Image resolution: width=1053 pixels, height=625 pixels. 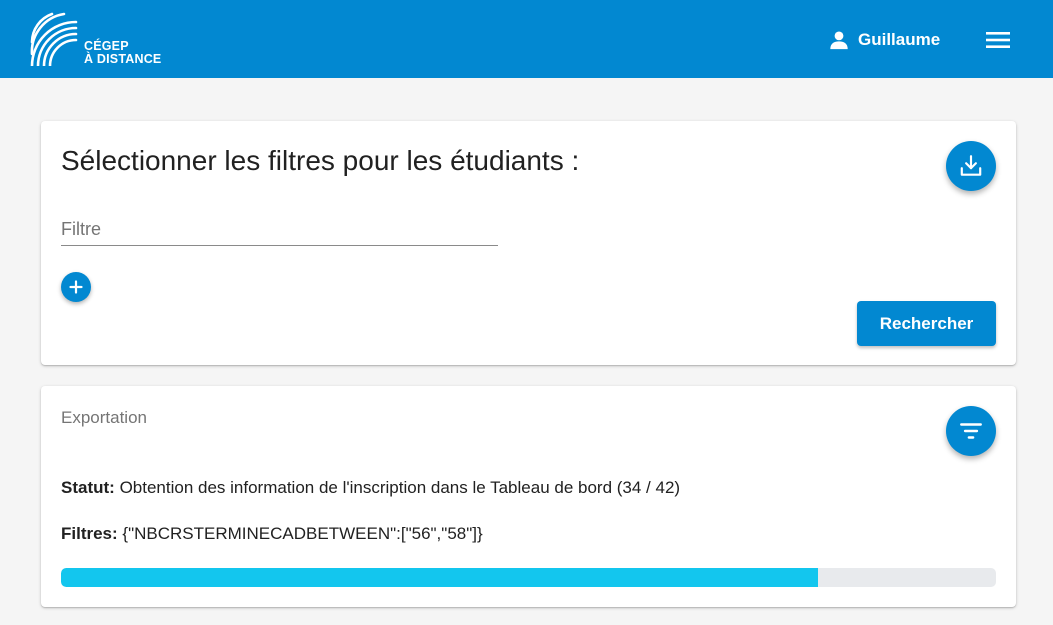 What do you see at coordinates (439, 577) in the screenshot?
I see `export-progress-fill` at bounding box center [439, 577].